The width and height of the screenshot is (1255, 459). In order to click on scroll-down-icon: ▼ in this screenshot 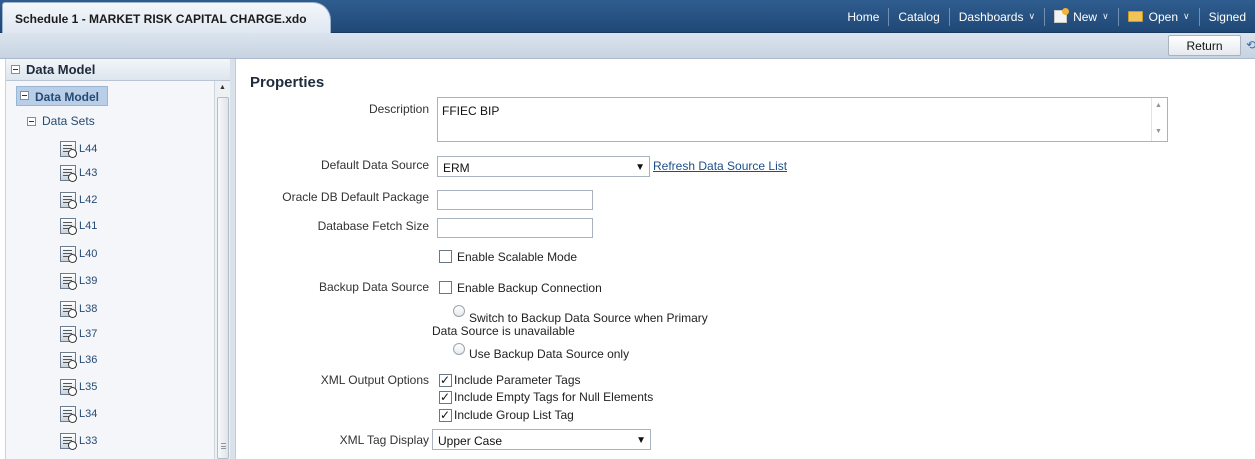, I will do `click(1158, 131)`.